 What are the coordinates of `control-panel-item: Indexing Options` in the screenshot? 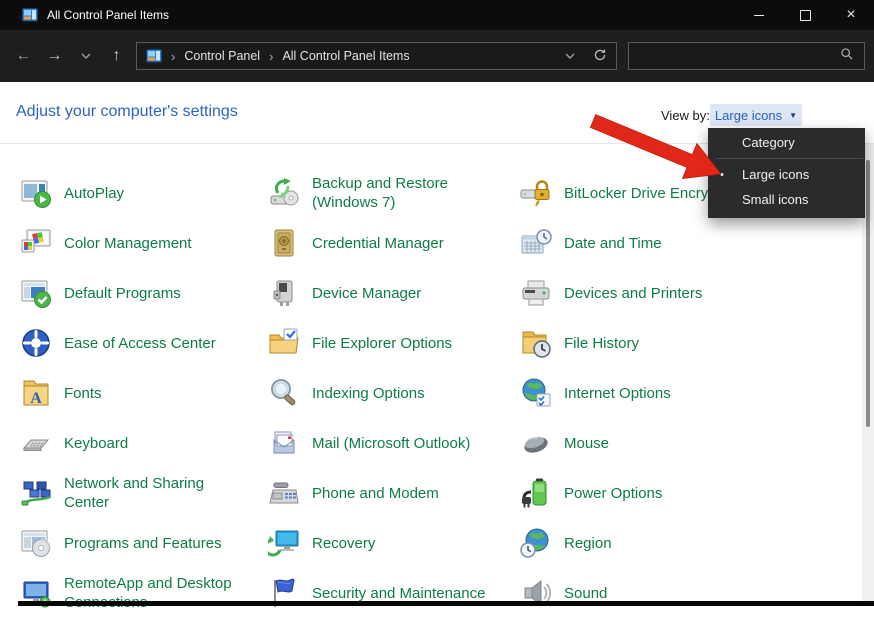 It's located at (394, 393).